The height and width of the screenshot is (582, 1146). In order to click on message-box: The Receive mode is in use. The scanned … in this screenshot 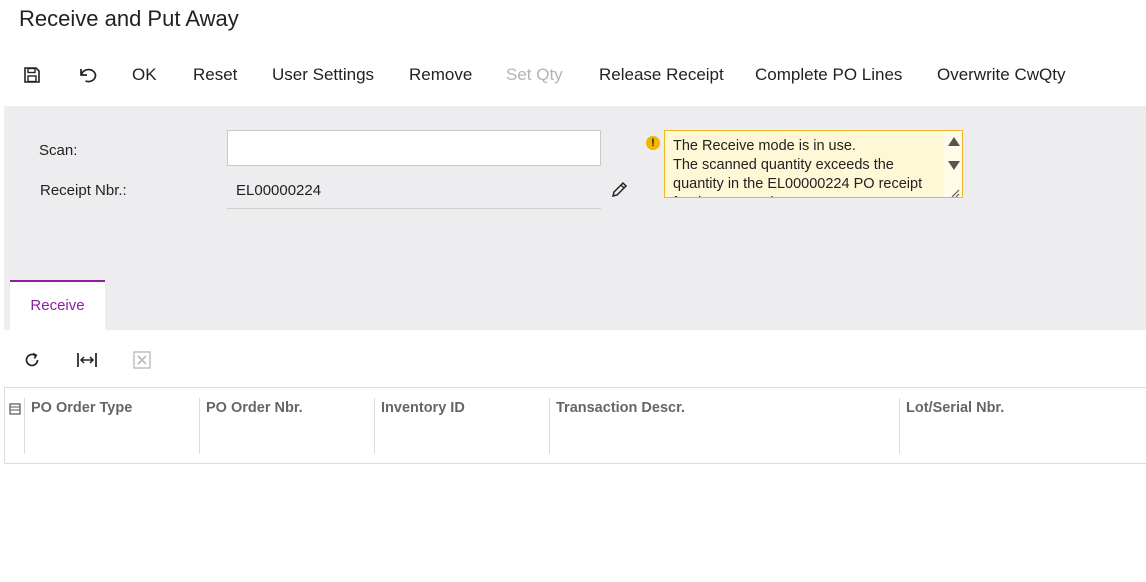, I will do `click(813, 164)`.